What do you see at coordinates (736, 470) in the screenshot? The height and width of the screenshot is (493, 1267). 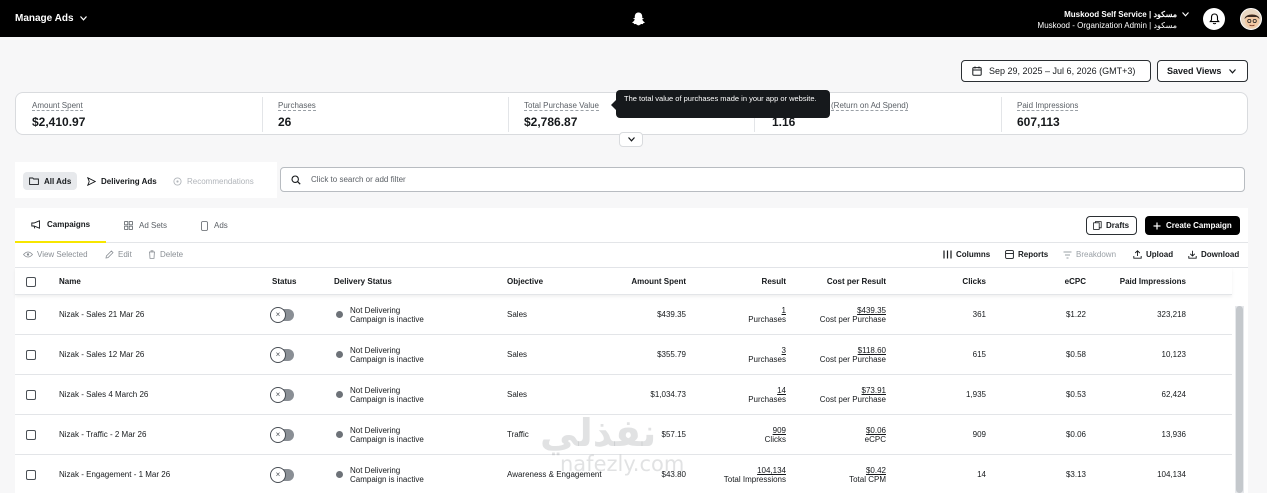 I see `result-value-link: 104,134` at bounding box center [736, 470].